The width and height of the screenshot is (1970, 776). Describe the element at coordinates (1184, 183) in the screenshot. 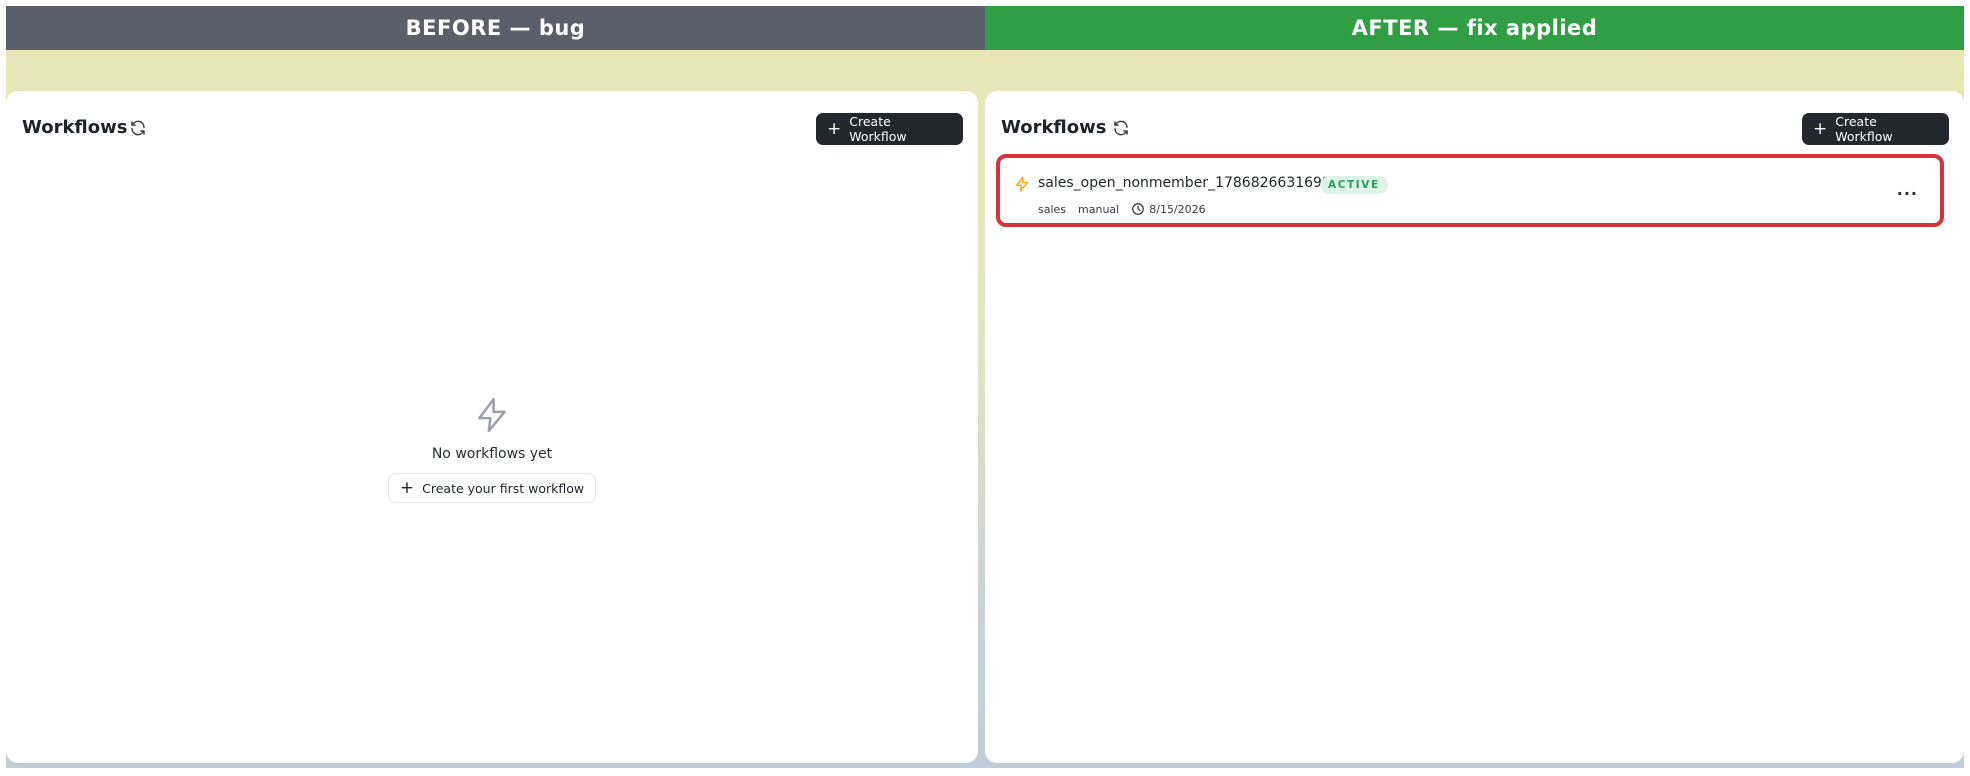

I see `workflow-name: sales_open_nonmember_1786826631692` at that location.